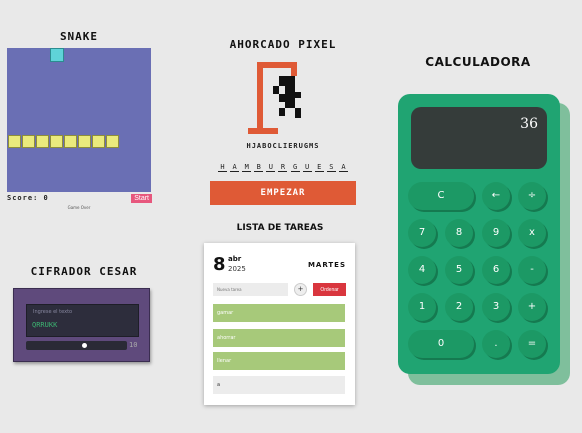 This screenshot has height=433, width=582. Describe the element at coordinates (235, 259) in the screenshot. I see `todo-month: abr` at that location.